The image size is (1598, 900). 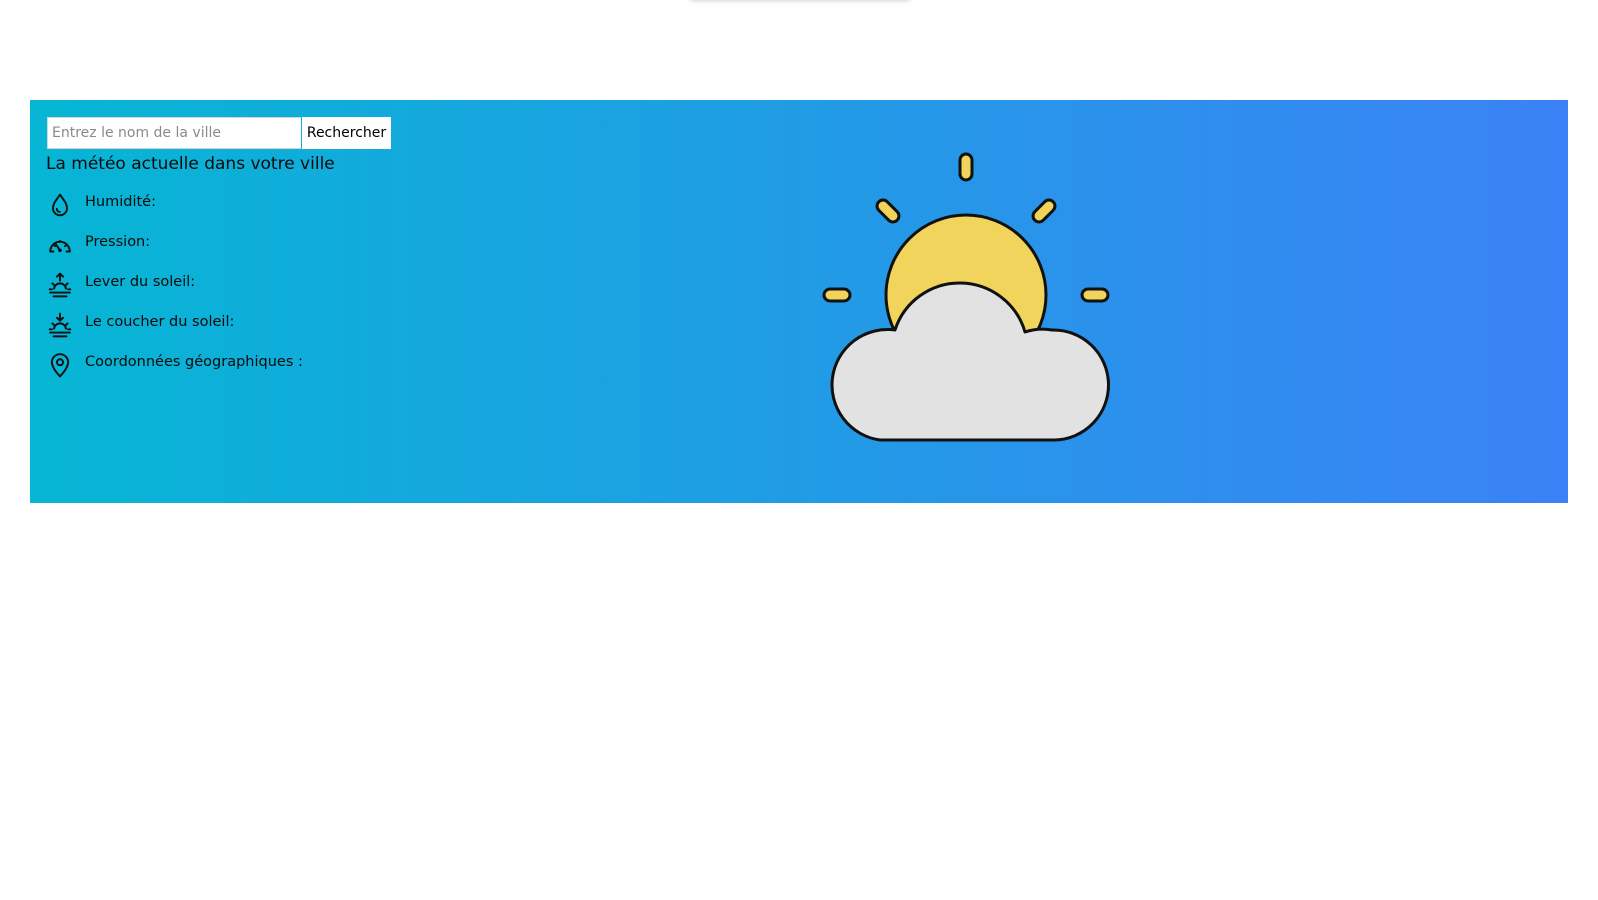 What do you see at coordinates (888, 211) in the screenshot?
I see `sun-ray-top-left` at bounding box center [888, 211].